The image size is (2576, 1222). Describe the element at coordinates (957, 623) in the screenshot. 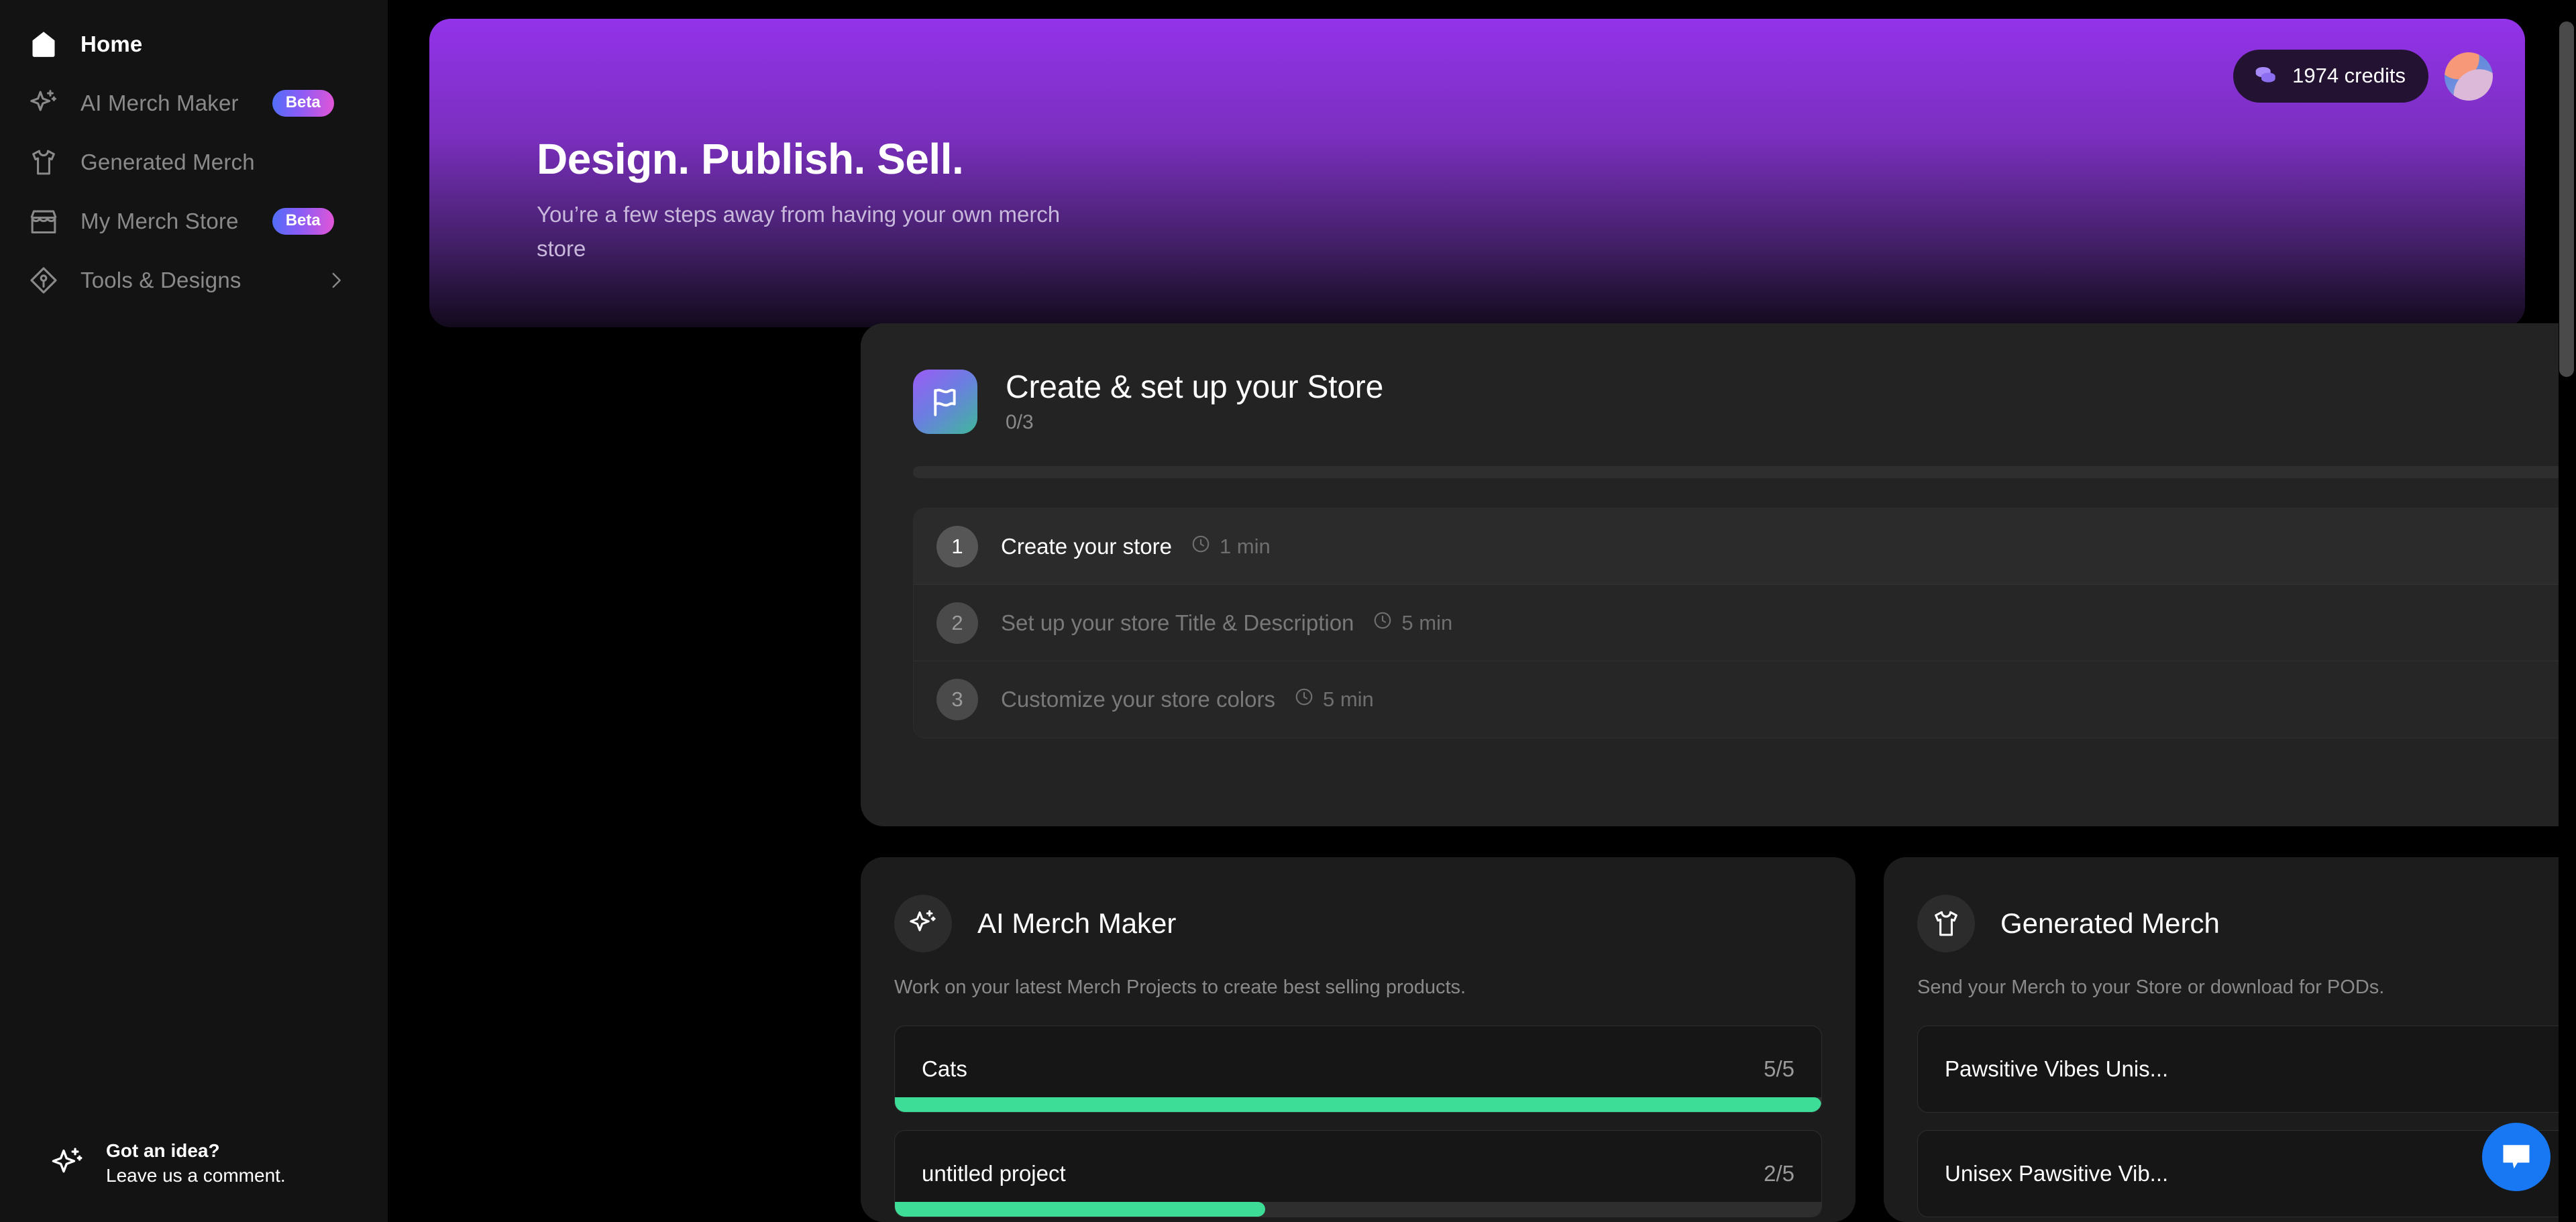

I see `step-number: 2` at that location.